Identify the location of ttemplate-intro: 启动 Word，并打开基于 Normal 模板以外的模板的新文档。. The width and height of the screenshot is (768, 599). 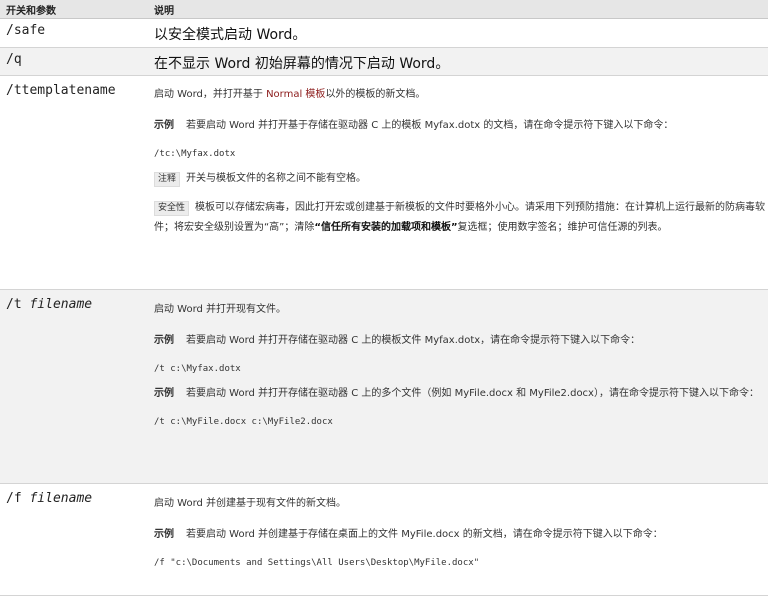
(290, 94).